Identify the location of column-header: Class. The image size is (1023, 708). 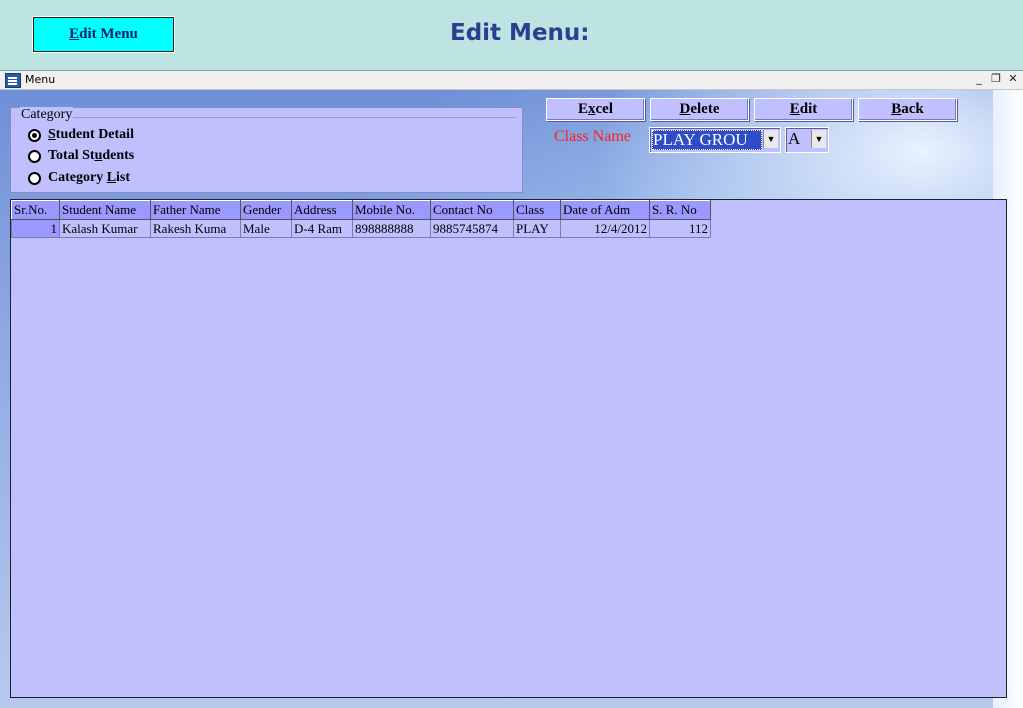
(537, 210).